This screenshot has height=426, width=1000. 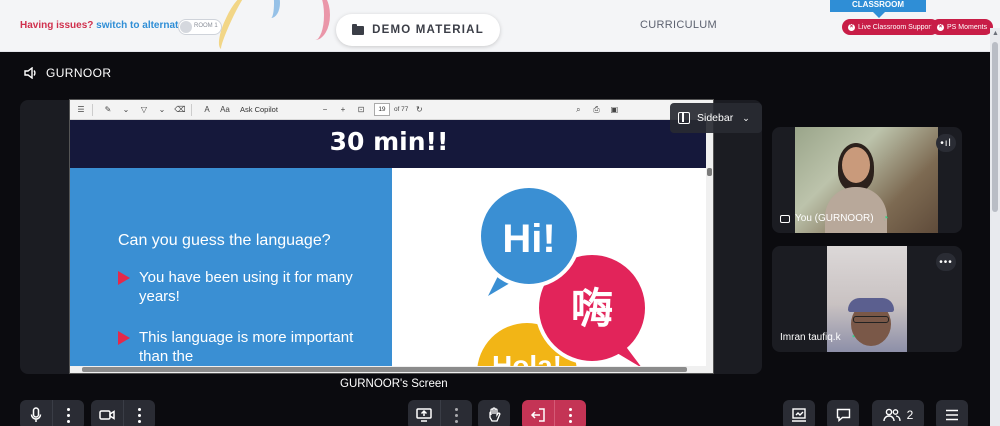 I want to click on room-toggle-label: ROOM 1, so click(x=206, y=26).